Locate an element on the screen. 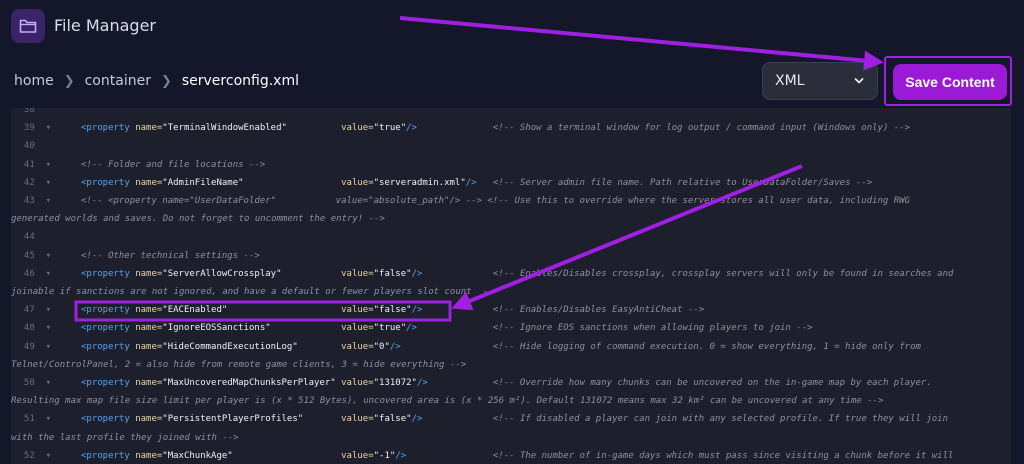 The height and width of the screenshot is (464, 1024). arrow-to-save-button is located at coordinates (641, 43).